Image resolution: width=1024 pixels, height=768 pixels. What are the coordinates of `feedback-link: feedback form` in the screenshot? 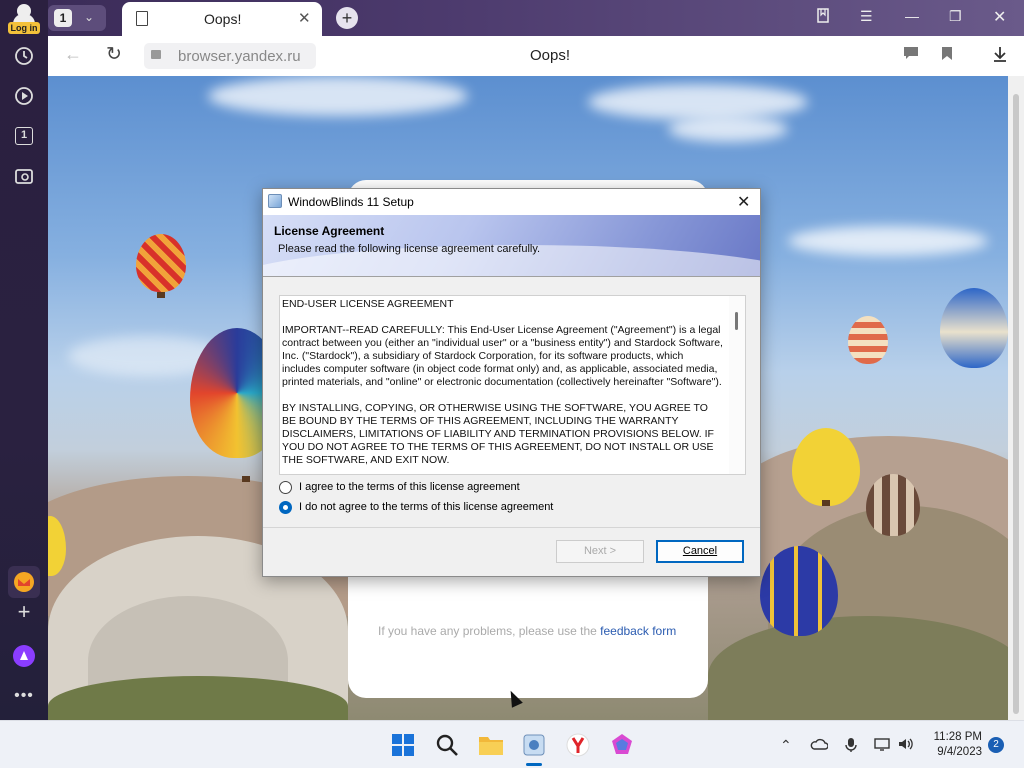 It's located at (638, 631).